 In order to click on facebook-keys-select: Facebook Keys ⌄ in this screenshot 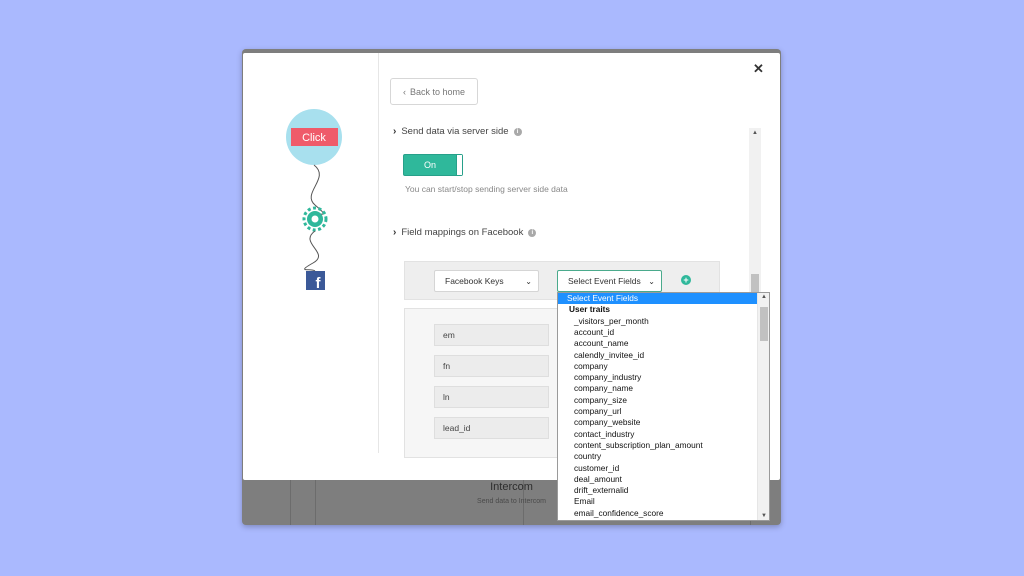, I will do `click(486, 281)`.